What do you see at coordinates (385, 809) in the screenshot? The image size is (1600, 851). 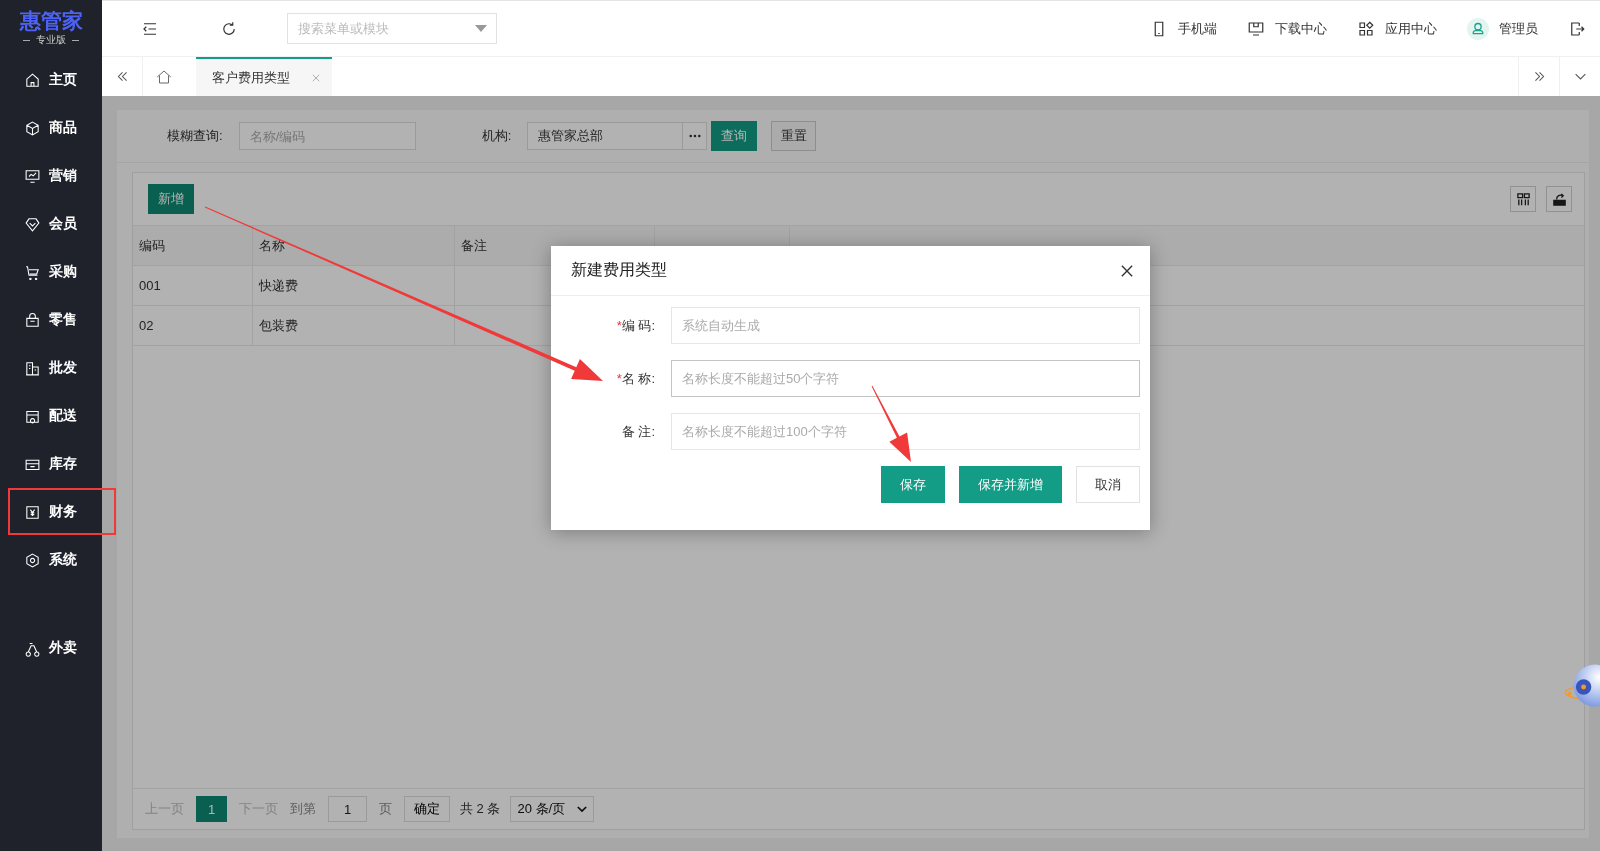 I see `page-unit: 页` at bounding box center [385, 809].